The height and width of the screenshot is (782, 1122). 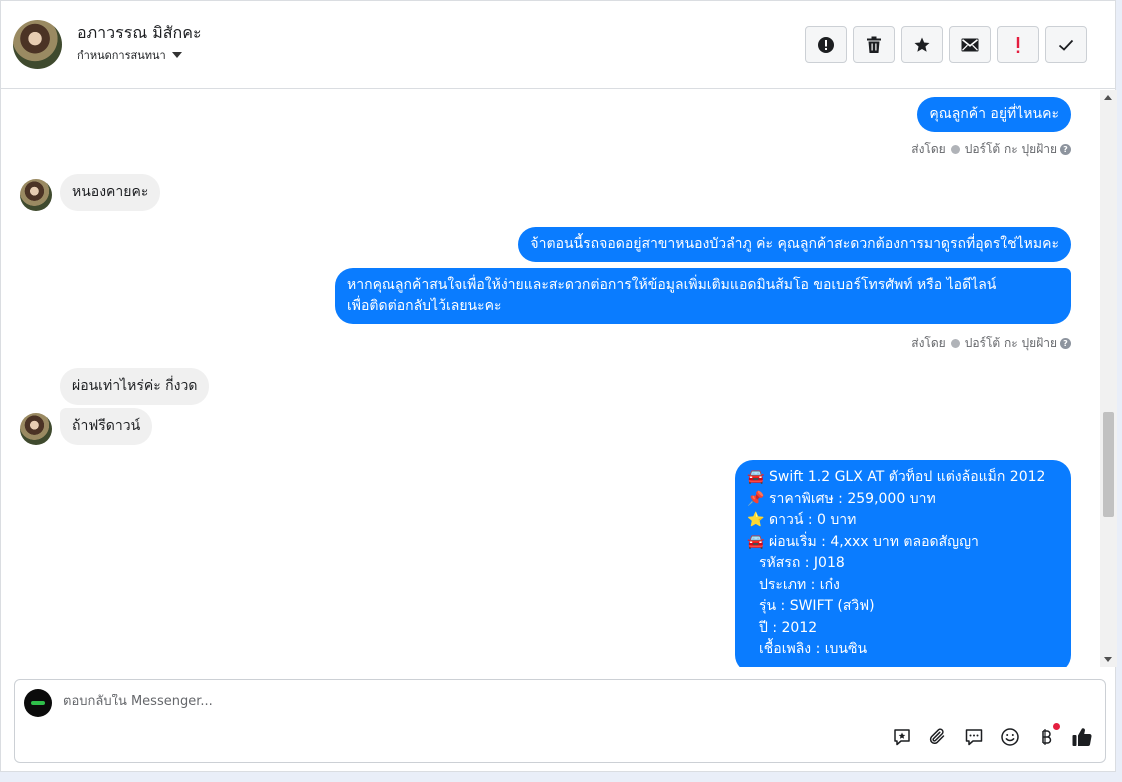 What do you see at coordinates (874, 541) in the screenshot?
I see `card-text: ผ่อนเริ่ม : 4,xxx บาท ตลอดสัญญา` at bounding box center [874, 541].